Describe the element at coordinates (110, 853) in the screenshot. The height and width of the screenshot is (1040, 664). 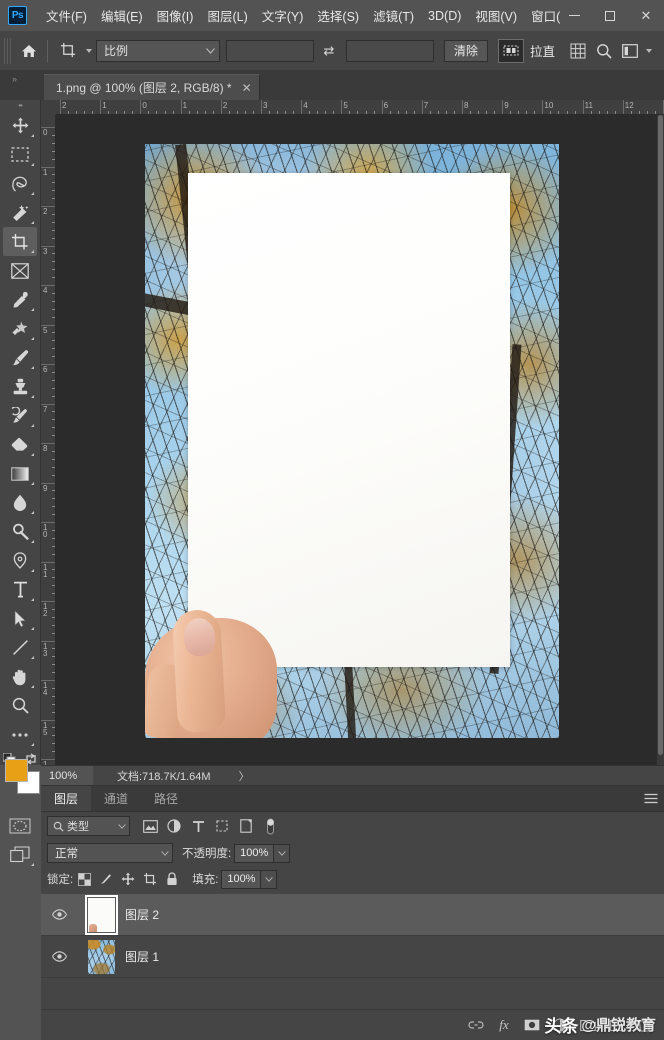
I see `blend-mode-select: 正常` at that location.